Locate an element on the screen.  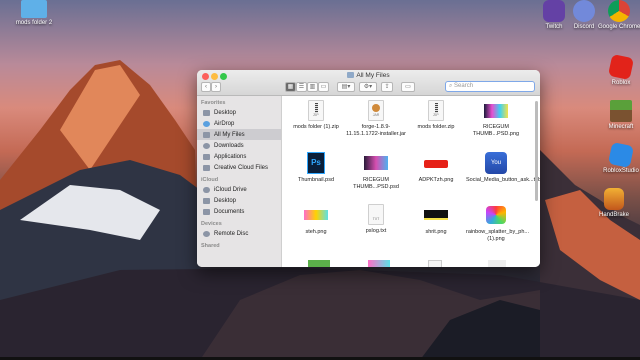
file-name: RICEGUM THUMB...PSD.png is located at coordinates (496, 130).